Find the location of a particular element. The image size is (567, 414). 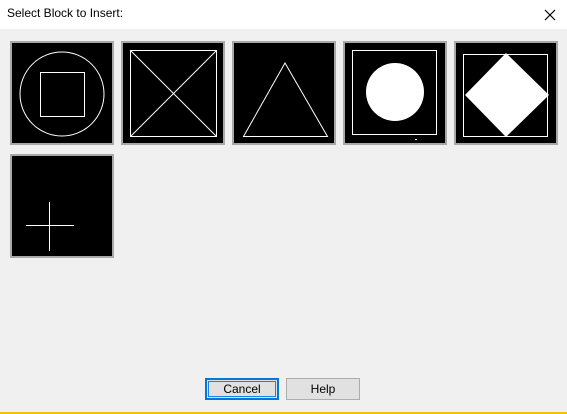

block-tile-crosshair is located at coordinates (62, 206).